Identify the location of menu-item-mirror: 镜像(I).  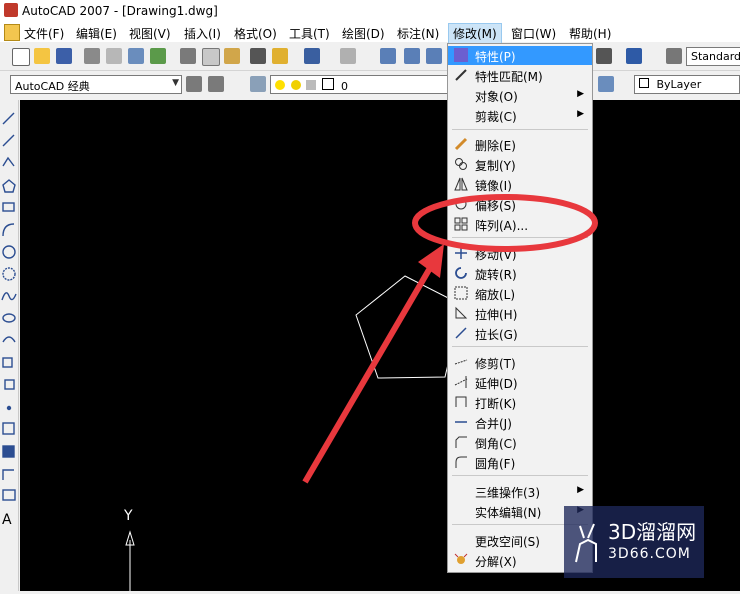
(520, 184).